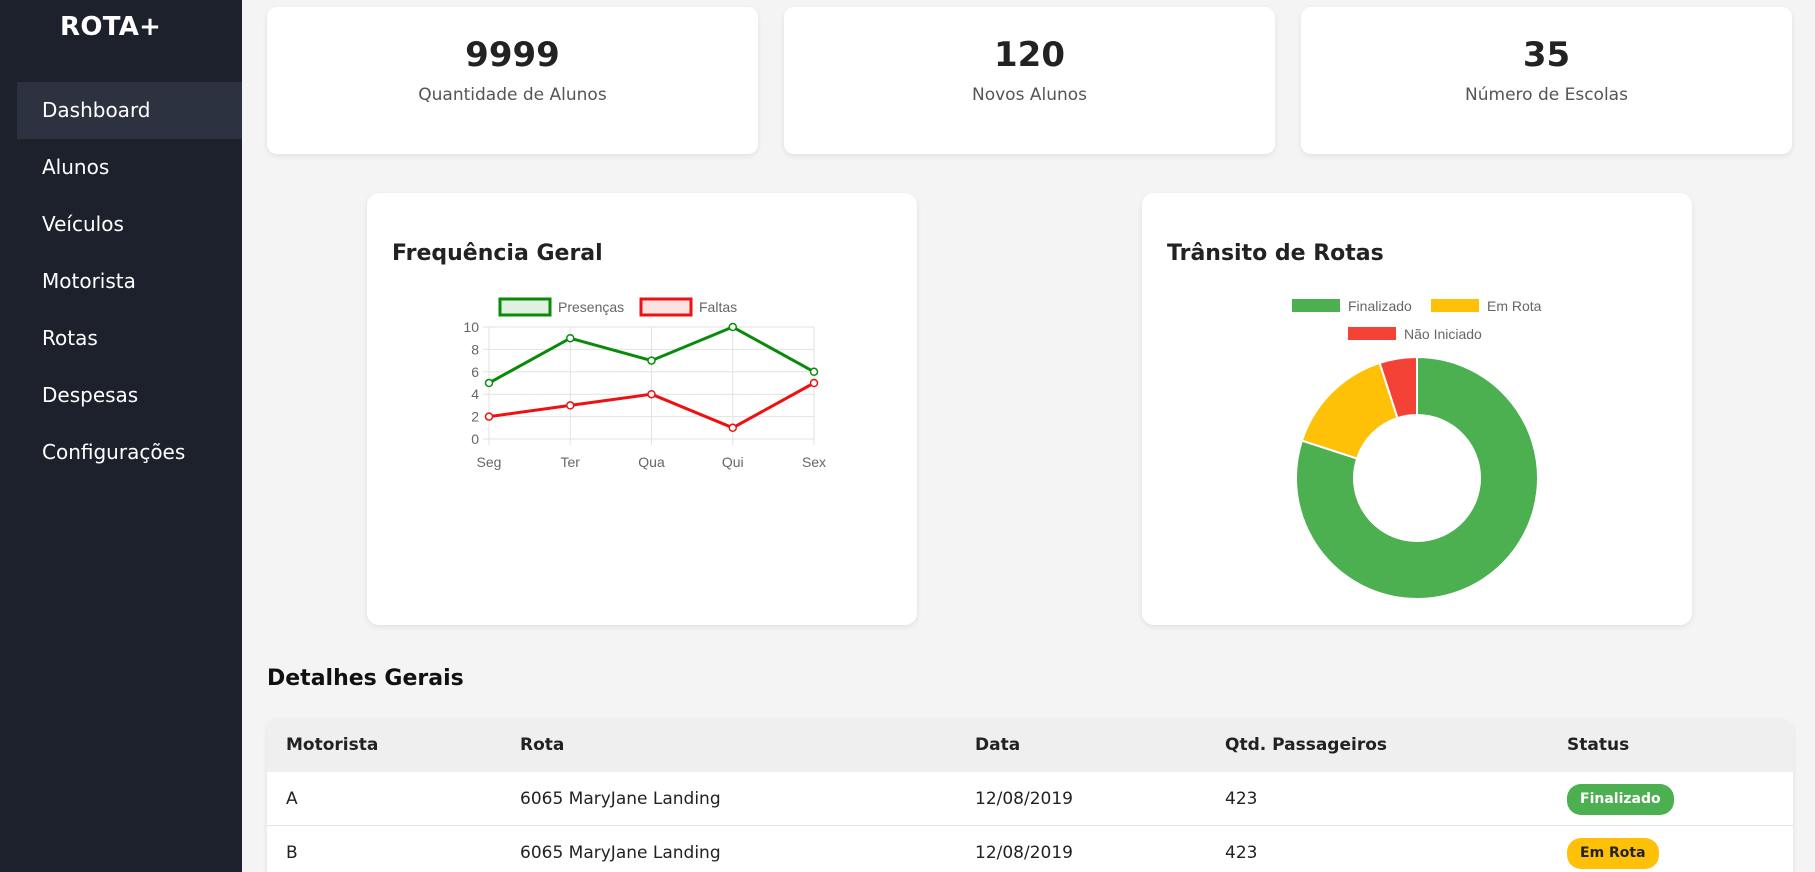 The width and height of the screenshot is (1815, 872). What do you see at coordinates (475, 372) in the screenshot?
I see `y-tick-label: 6` at bounding box center [475, 372].